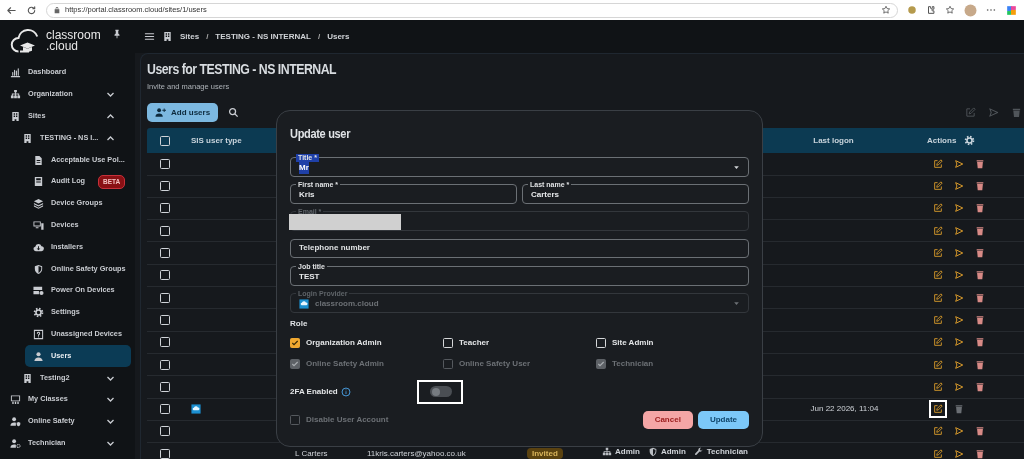  Describe the element at coordinates (234, 113) in the screenshot. I see `search-icon` at that location.